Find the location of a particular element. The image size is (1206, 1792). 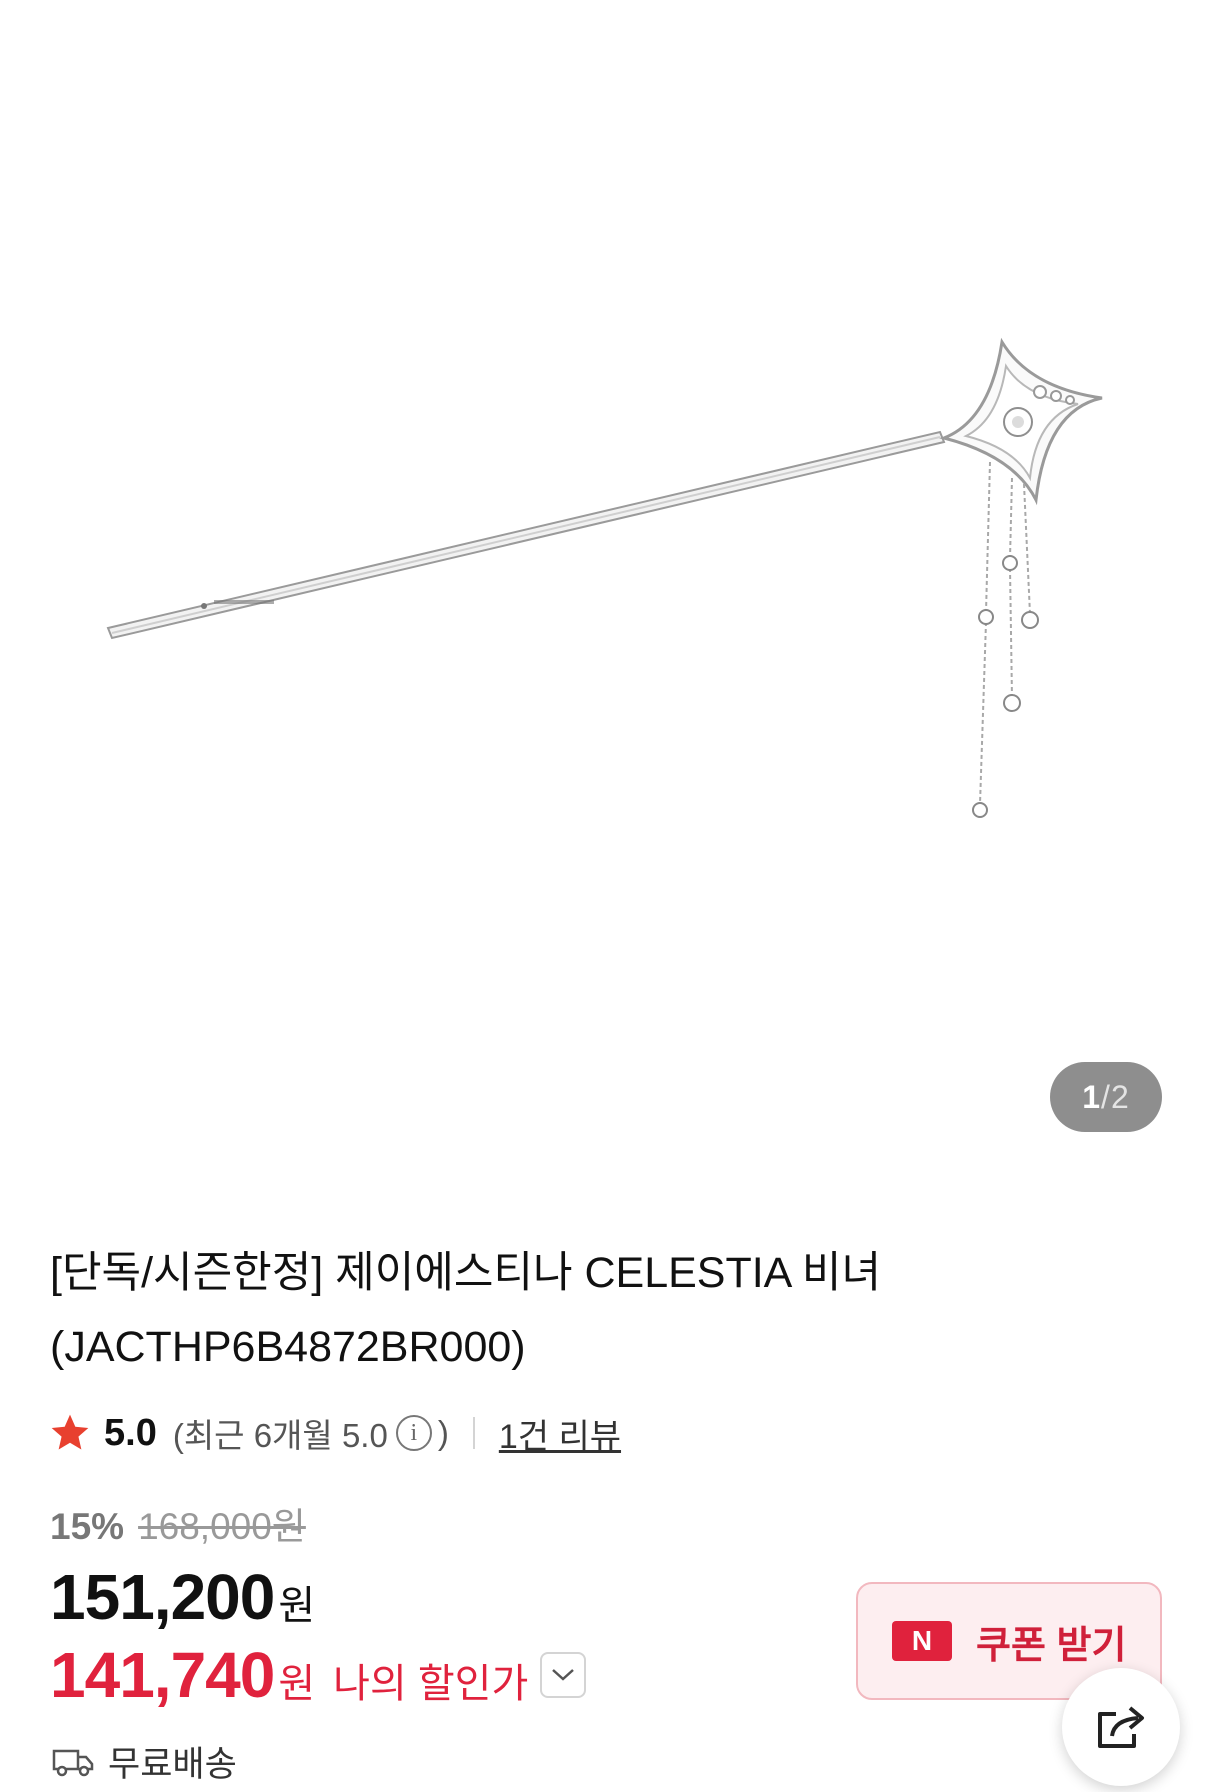

divider is located at coordinates (473, 1433).